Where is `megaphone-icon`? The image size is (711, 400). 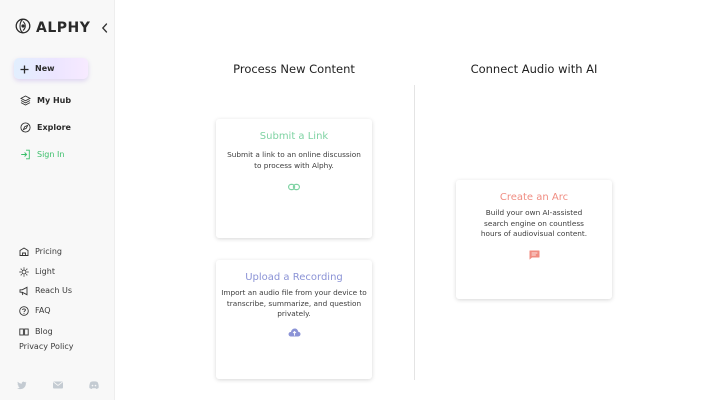 megaphone-icon is located at coordinates (24, 290).